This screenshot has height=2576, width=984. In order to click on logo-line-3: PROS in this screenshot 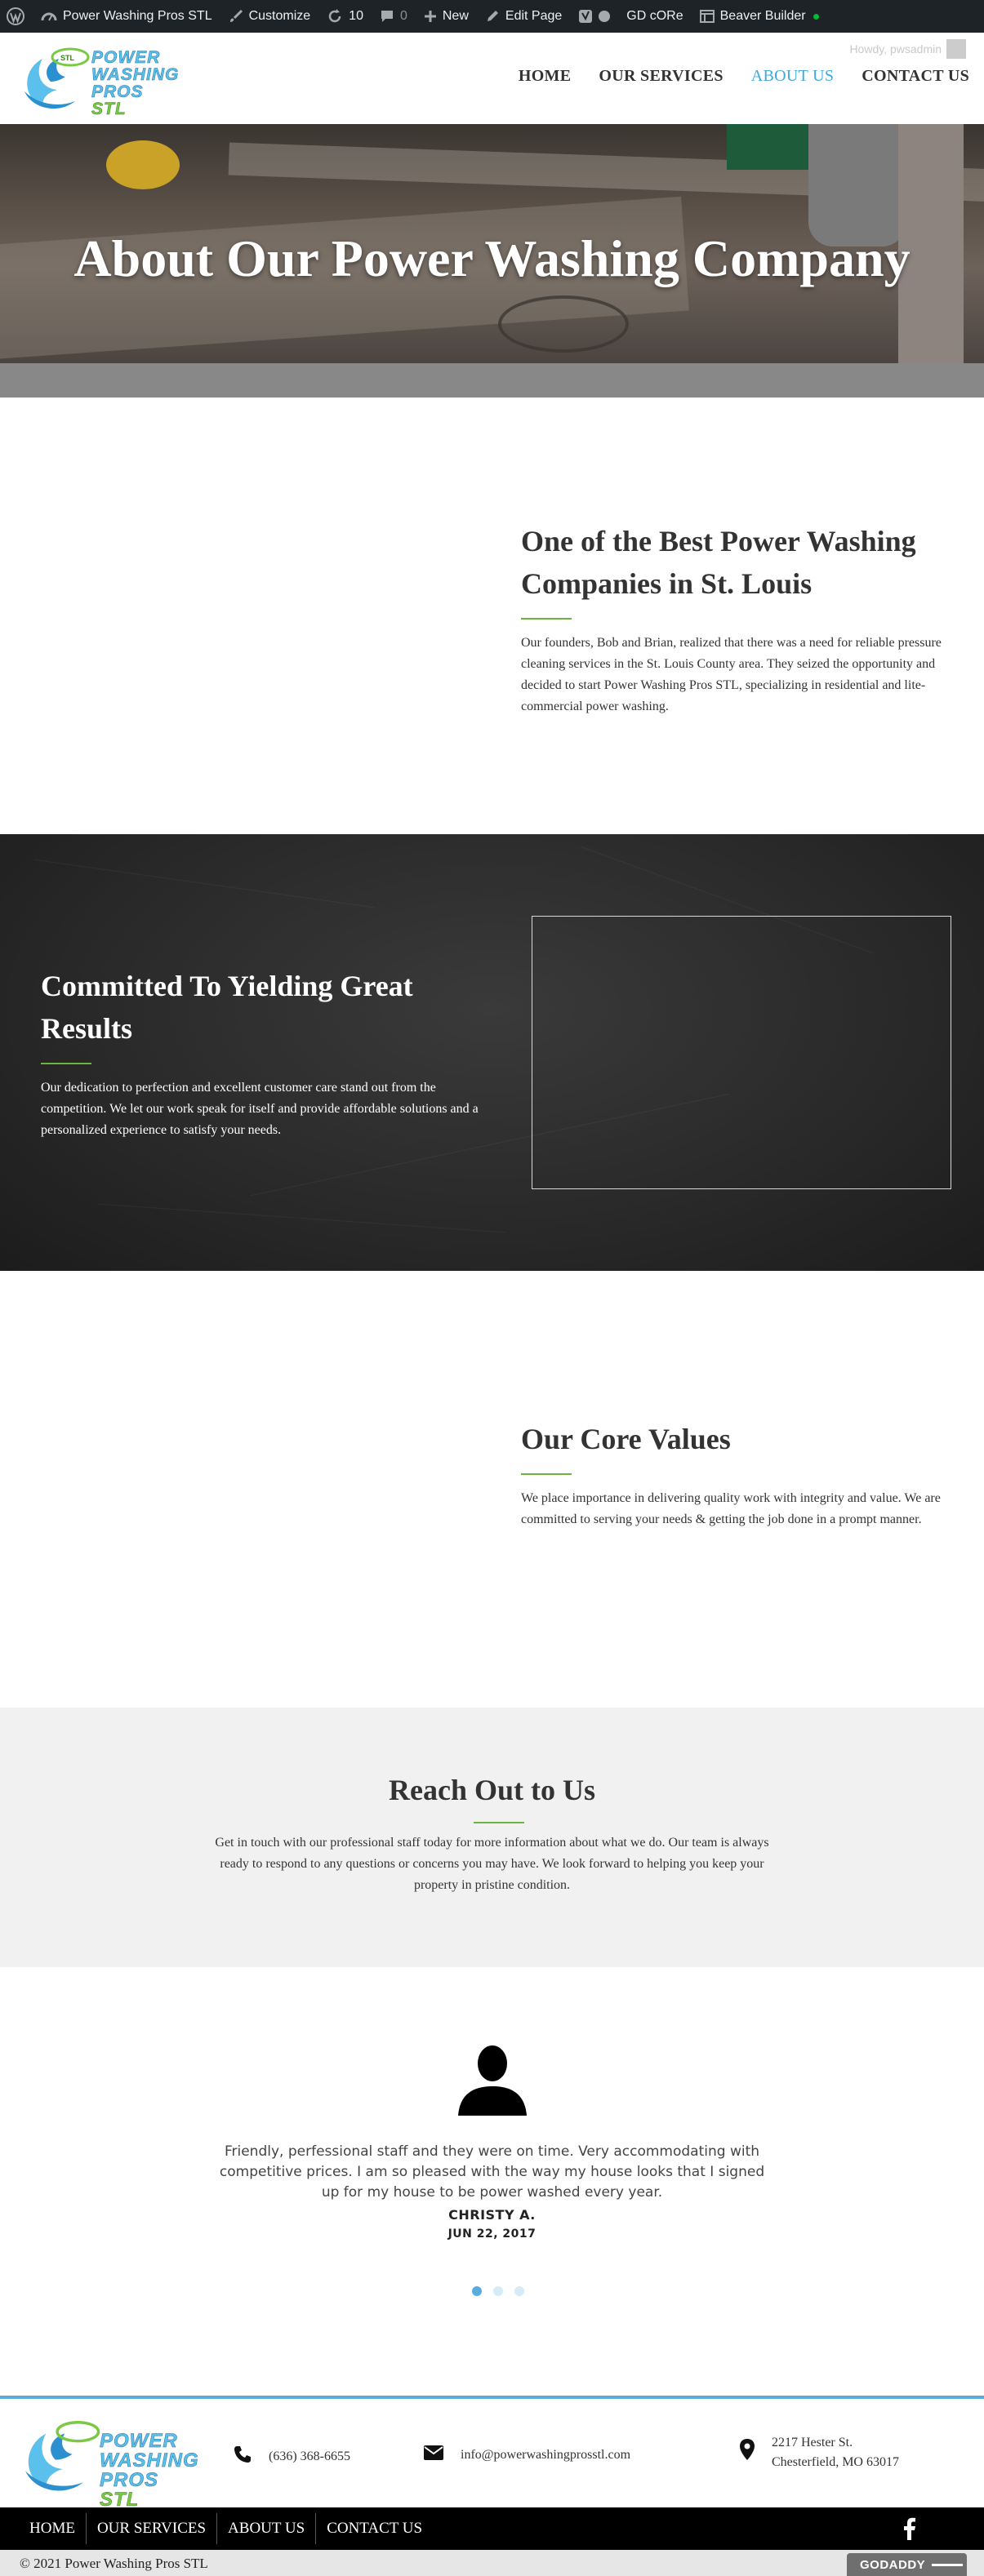, I will do `click(118, 91)`.